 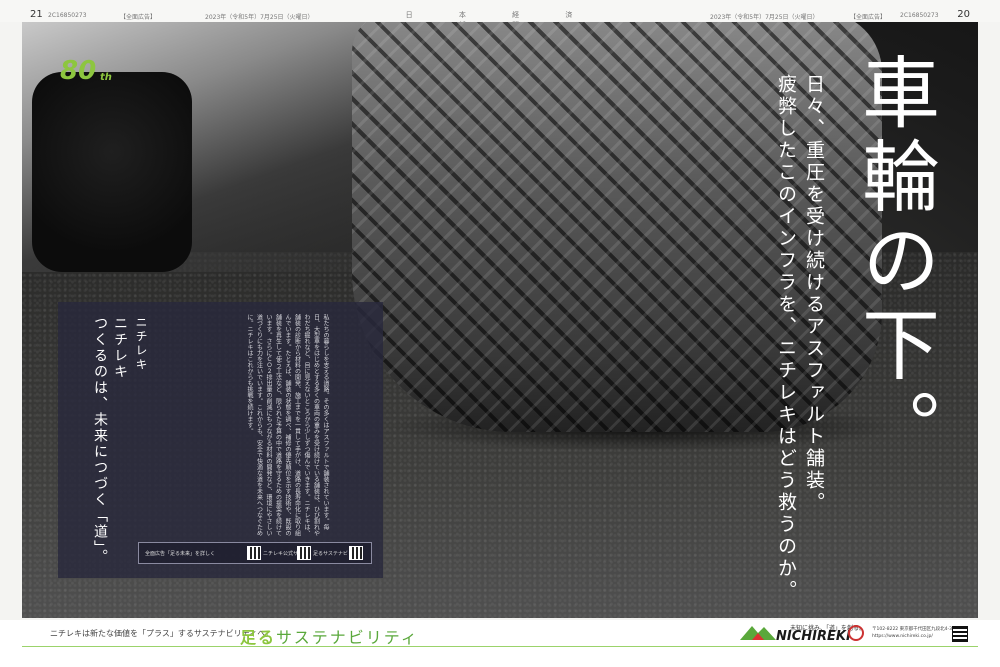 What do you see at coordinates (814, 294) in the screenshot?
I see `lead-line-1: 日々、重圧を受け続けるアスファルト舗装。` at bounding box center [814, 294].